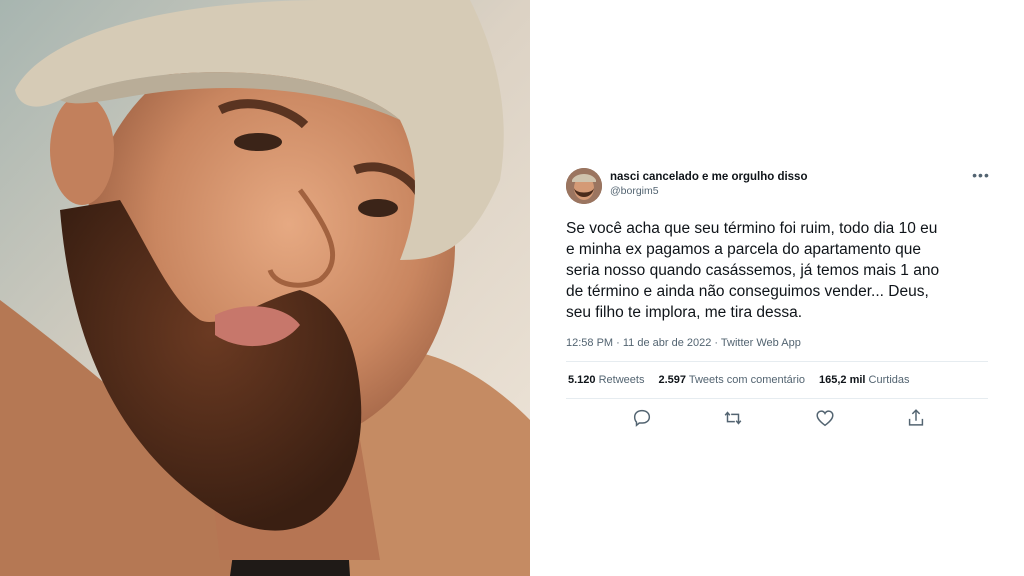 Image resolution: width=1024 pixels, height=576 pixels. What do you see at coordinates (621, 380) in the screenshot?
I see `retweets-label: Retweets` at bounding box center [621, 380].